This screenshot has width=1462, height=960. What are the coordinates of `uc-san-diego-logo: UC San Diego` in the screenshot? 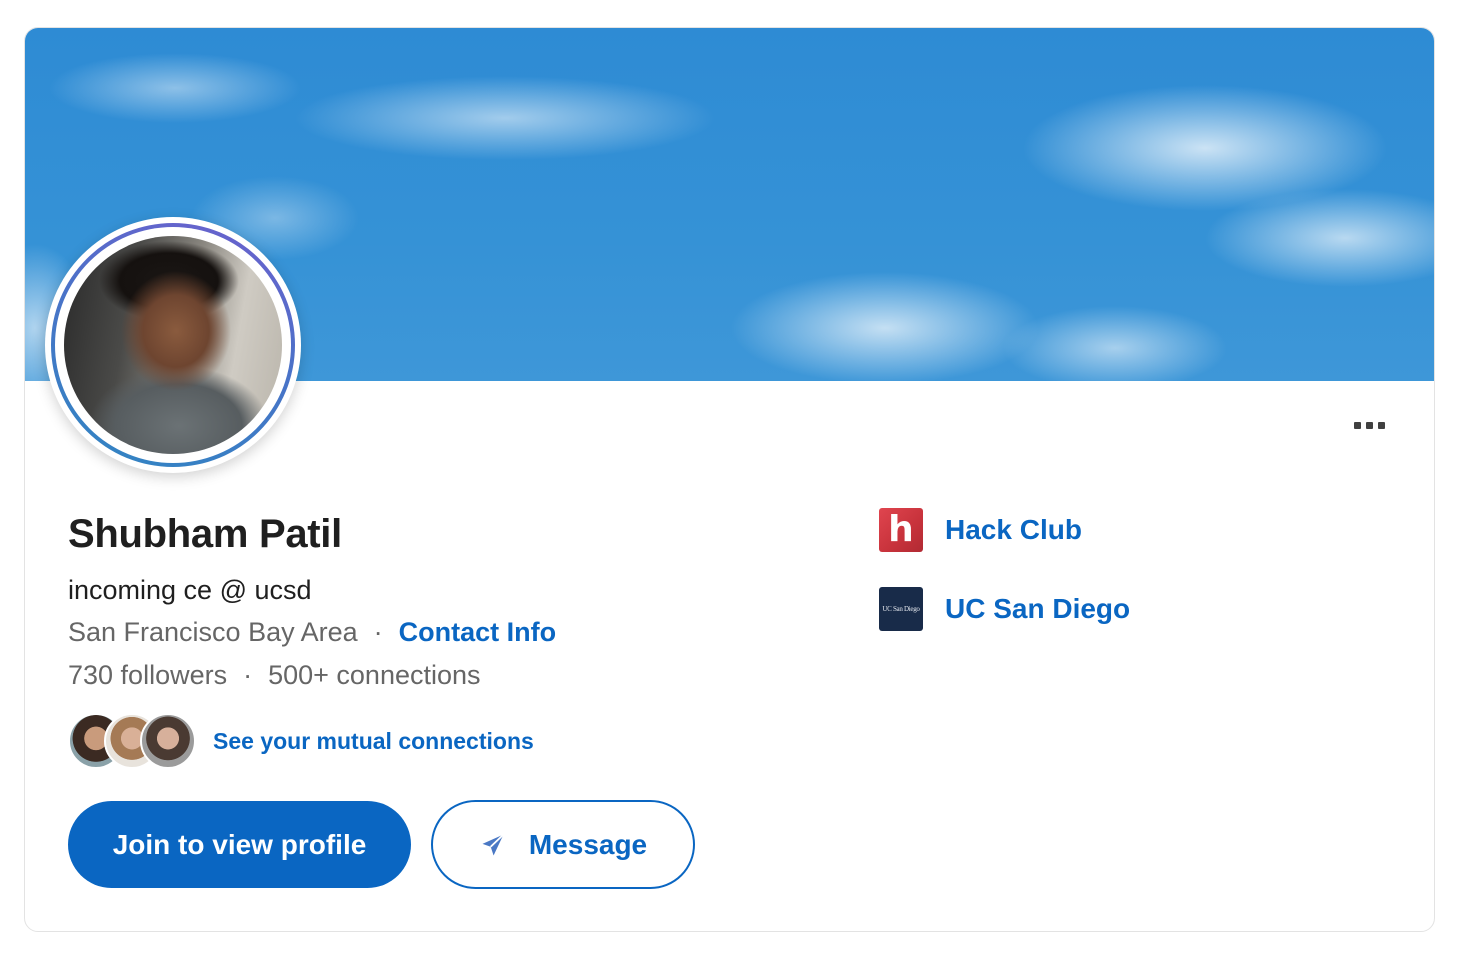 It's located at (901, 609).